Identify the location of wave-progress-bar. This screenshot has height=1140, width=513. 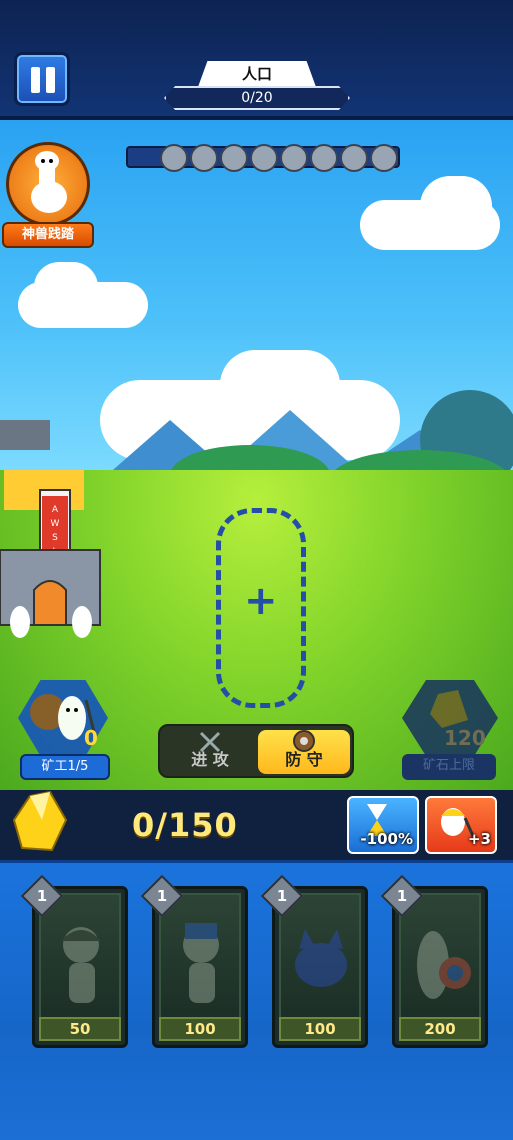
(263, 158).